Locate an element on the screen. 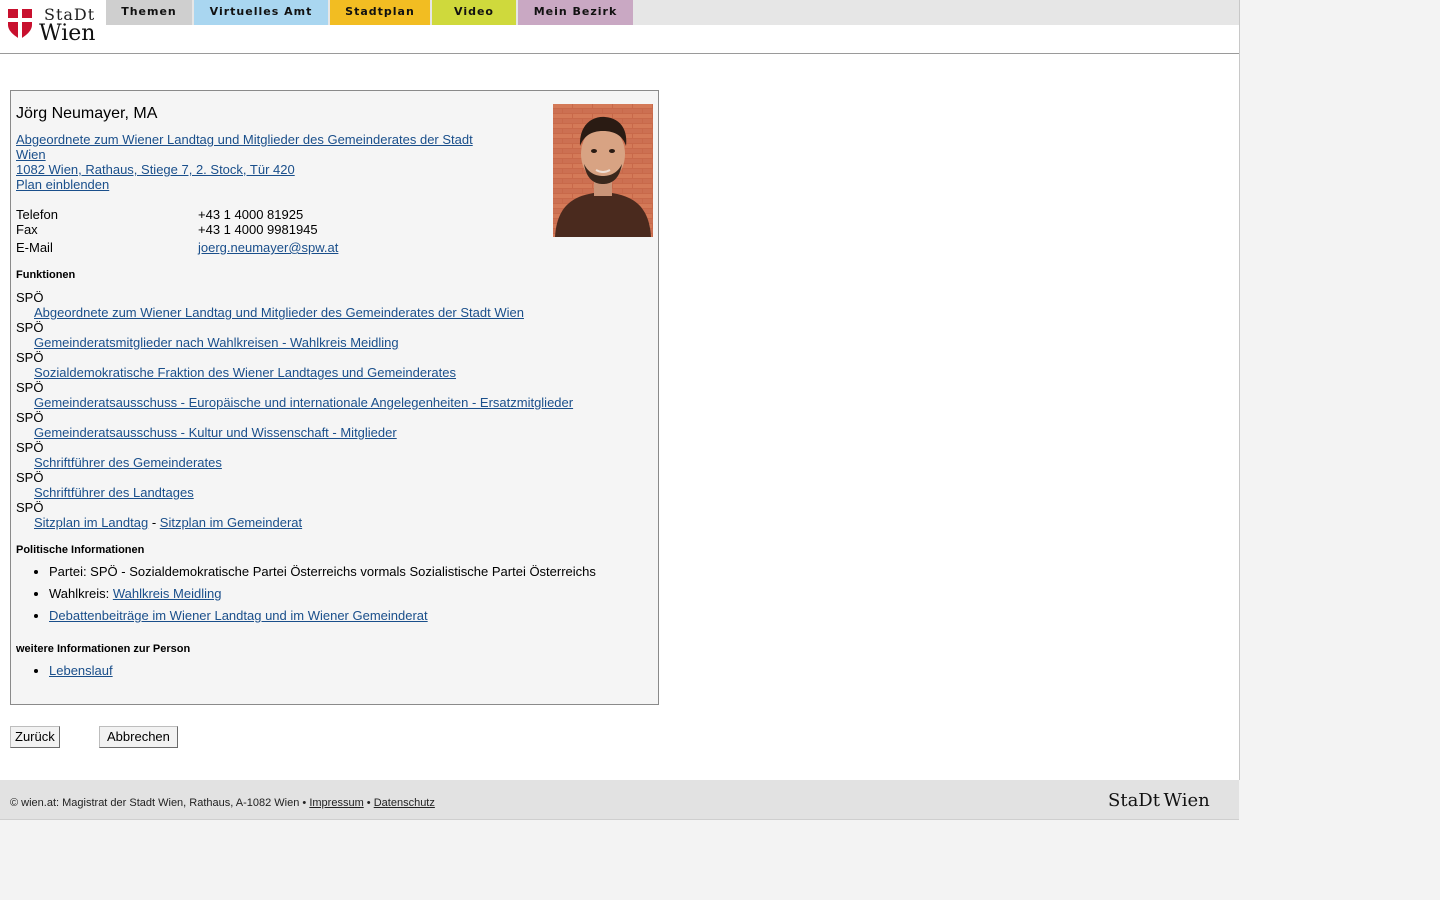 This screenshot has width=1440, height=900. footer-logo: StaDt Wien is located at coordinates (1159, 800).